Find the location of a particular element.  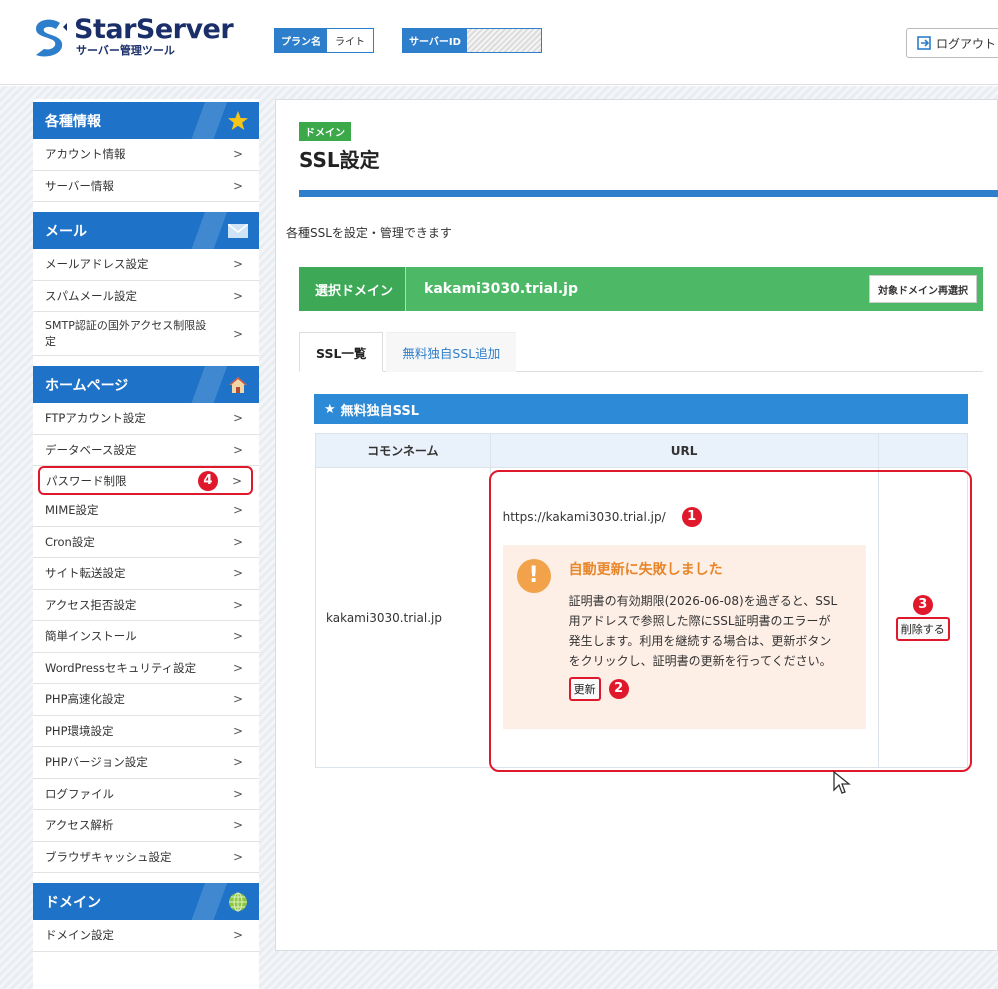

page-title: SSL設定 is located at coordinates (339, 160).